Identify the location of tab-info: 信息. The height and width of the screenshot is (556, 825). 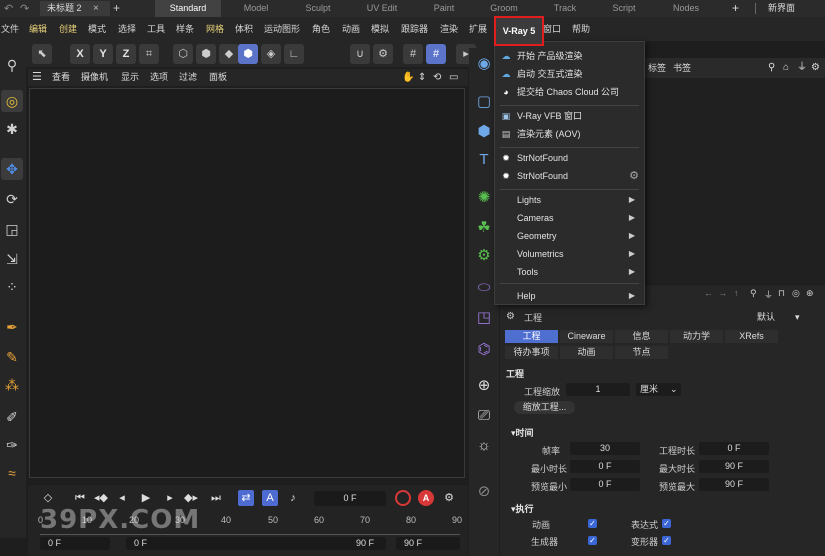
(641, 336).